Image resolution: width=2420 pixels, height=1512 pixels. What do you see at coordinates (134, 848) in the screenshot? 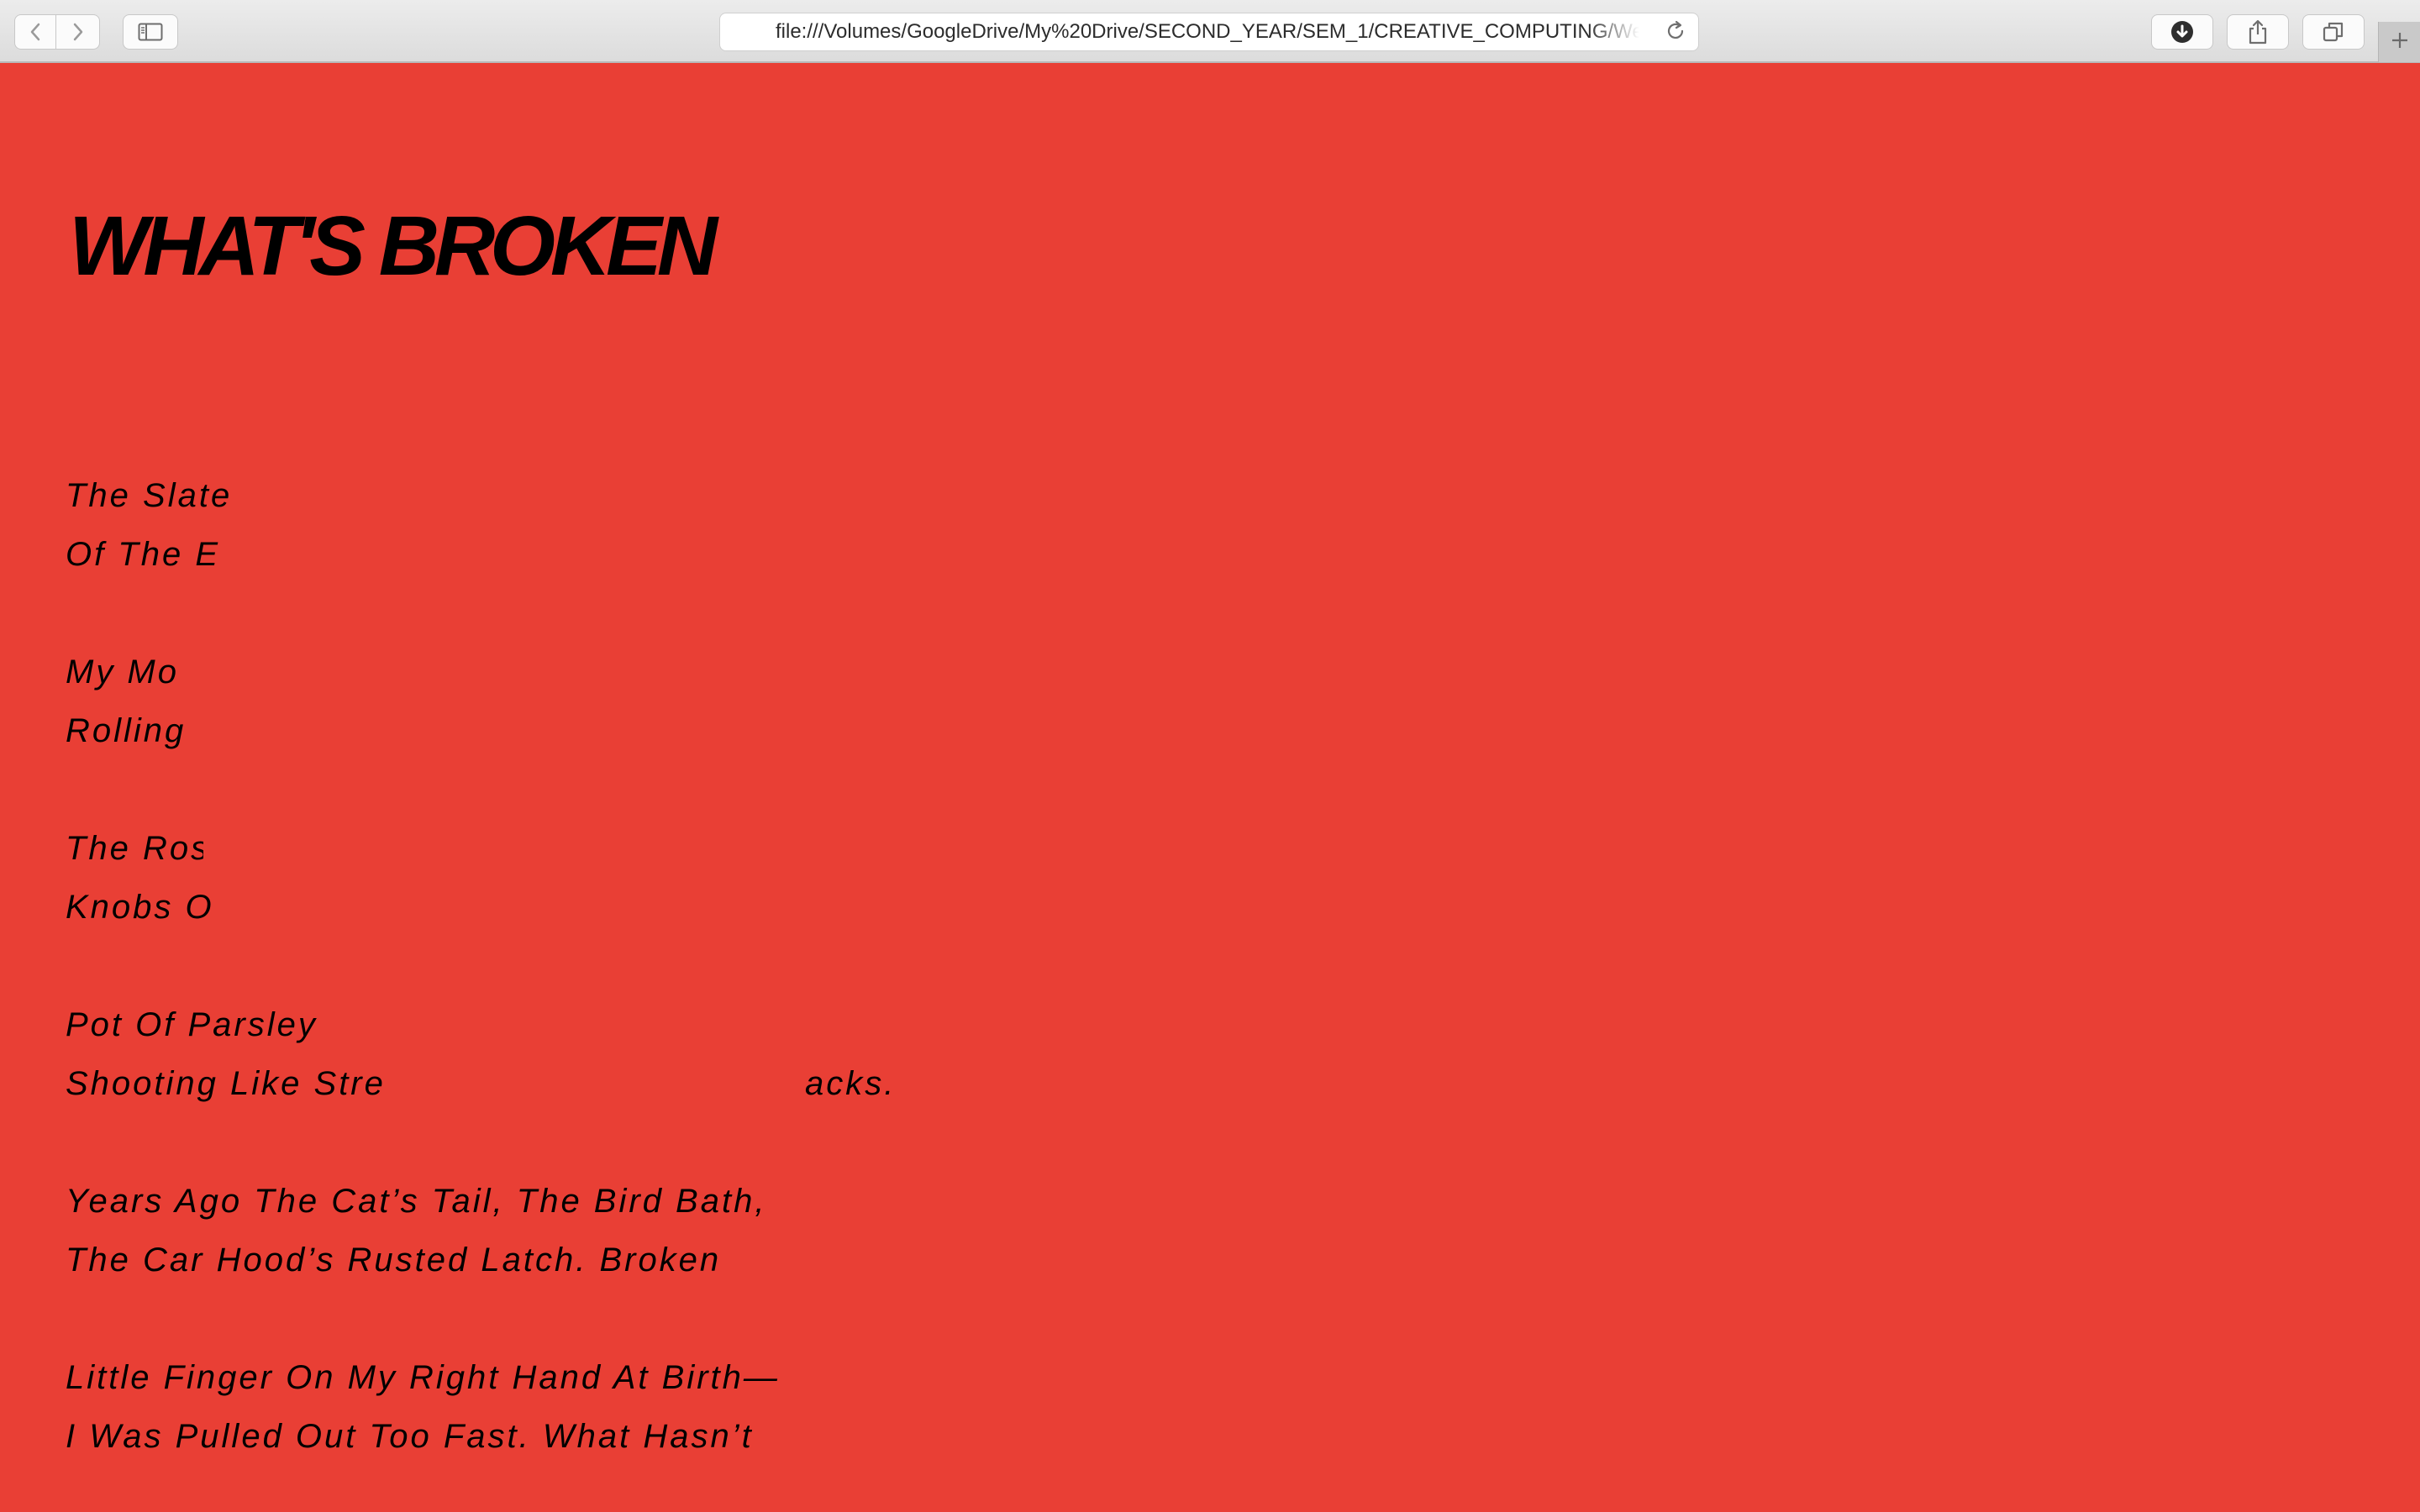
I see `poem-line: The Ros` at bounding box center [134, 848].